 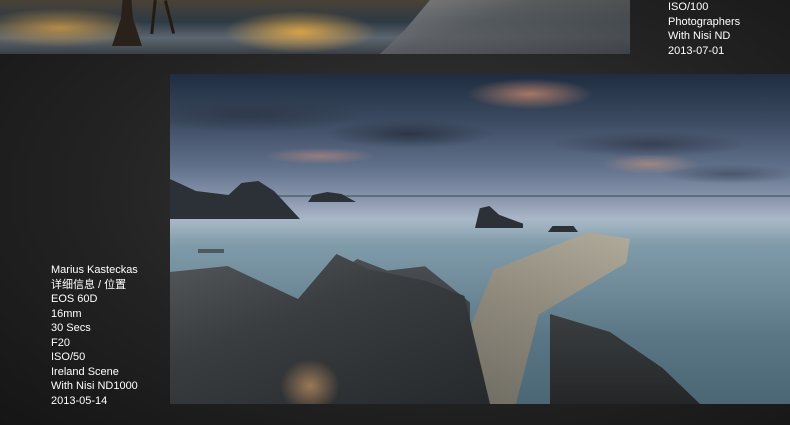 What do you see at coordinates (699, 36) in the screenshot?
I see `caption-line: With Nisi ND` at bounding box center [699, 36].